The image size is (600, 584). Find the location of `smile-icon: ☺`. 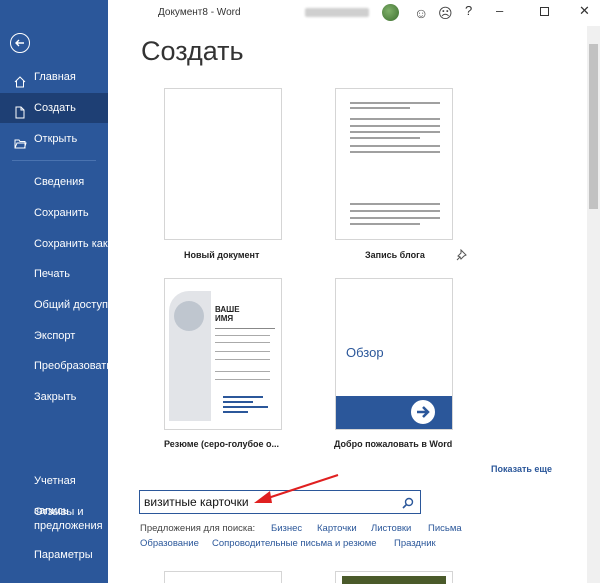

smile-icon: ☺ is located at coordinates (421, 13).